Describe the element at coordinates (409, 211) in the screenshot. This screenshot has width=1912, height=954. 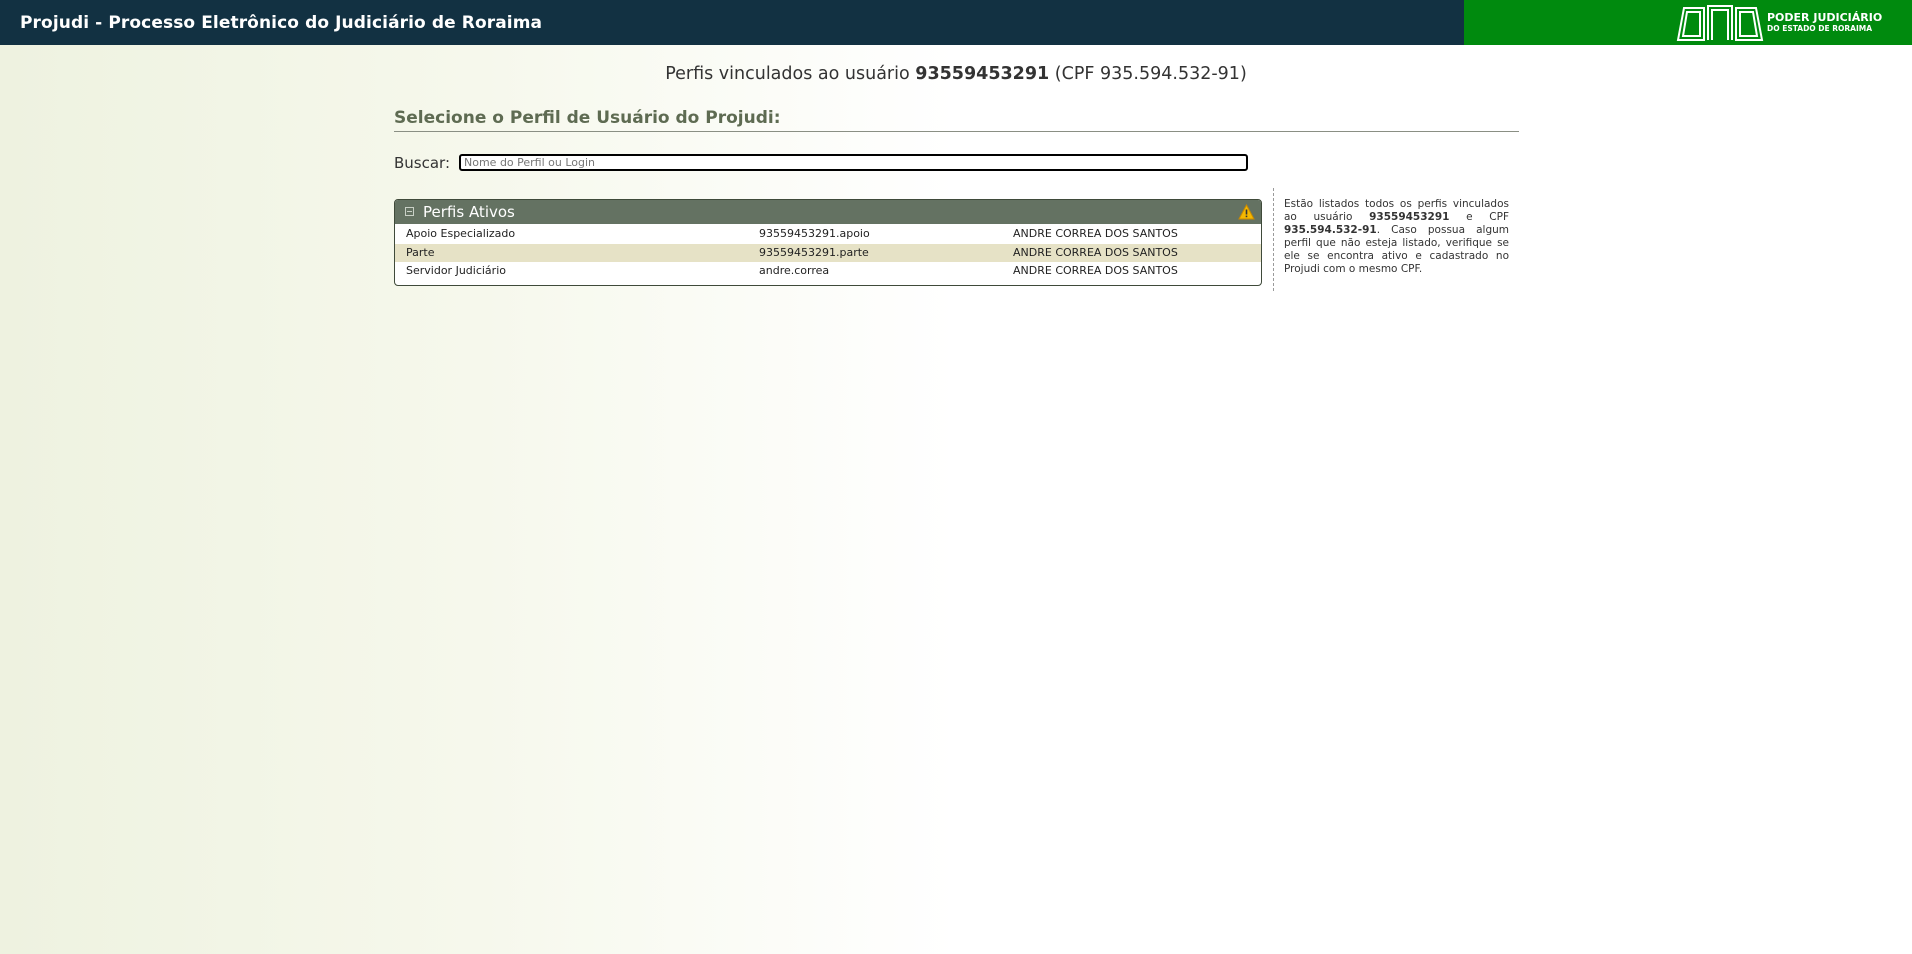
I see `collapse-icon` at that location.